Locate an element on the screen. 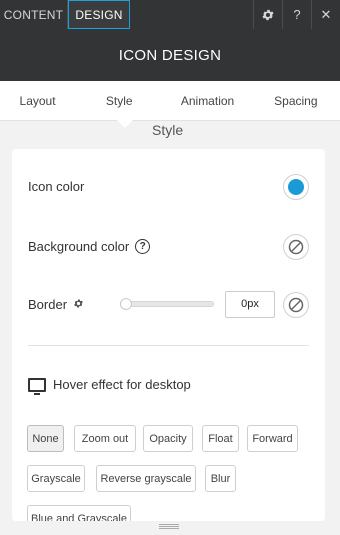 The width and height of the screenshot is (340, 535). subtab-bar: Layout Style Animation Spacing is located at coordinates (170, 101).